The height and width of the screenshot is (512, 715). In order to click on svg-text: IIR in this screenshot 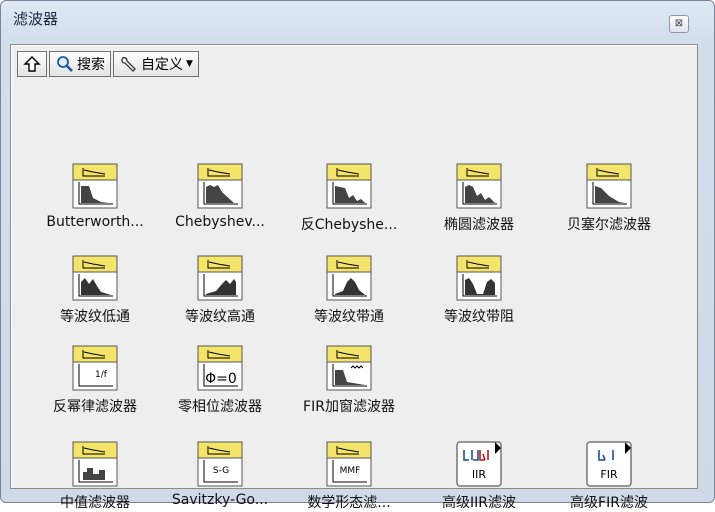, I will do `click(479, 474)`.